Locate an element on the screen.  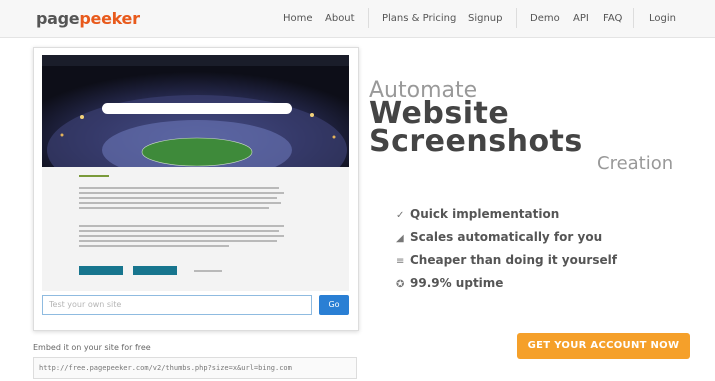
feature-text: Quick implementation is located at coordinates (485, 214).